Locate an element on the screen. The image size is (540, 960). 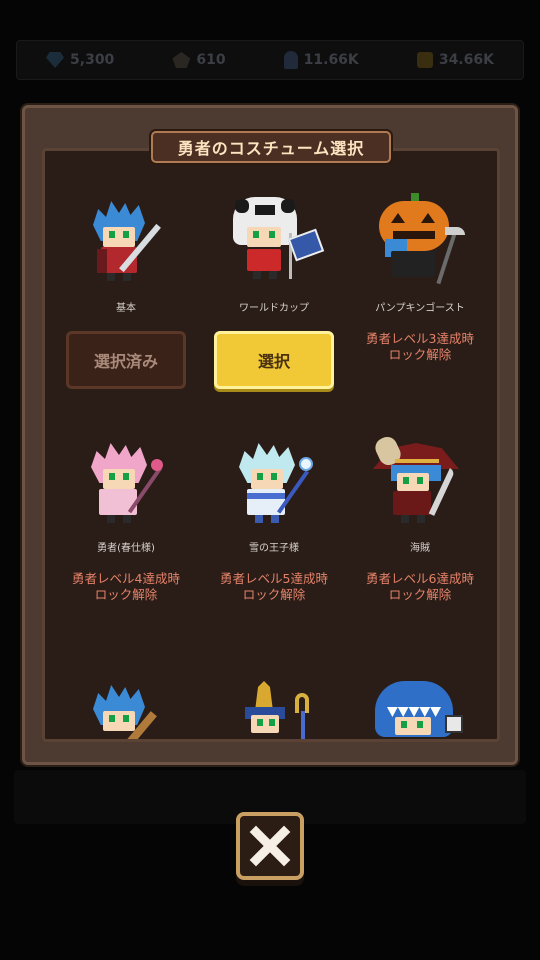
costume-card-snow-prince: 雪の王子様 勇者レベル5達成時 ロック解除 is located at coordinates (274, 518).